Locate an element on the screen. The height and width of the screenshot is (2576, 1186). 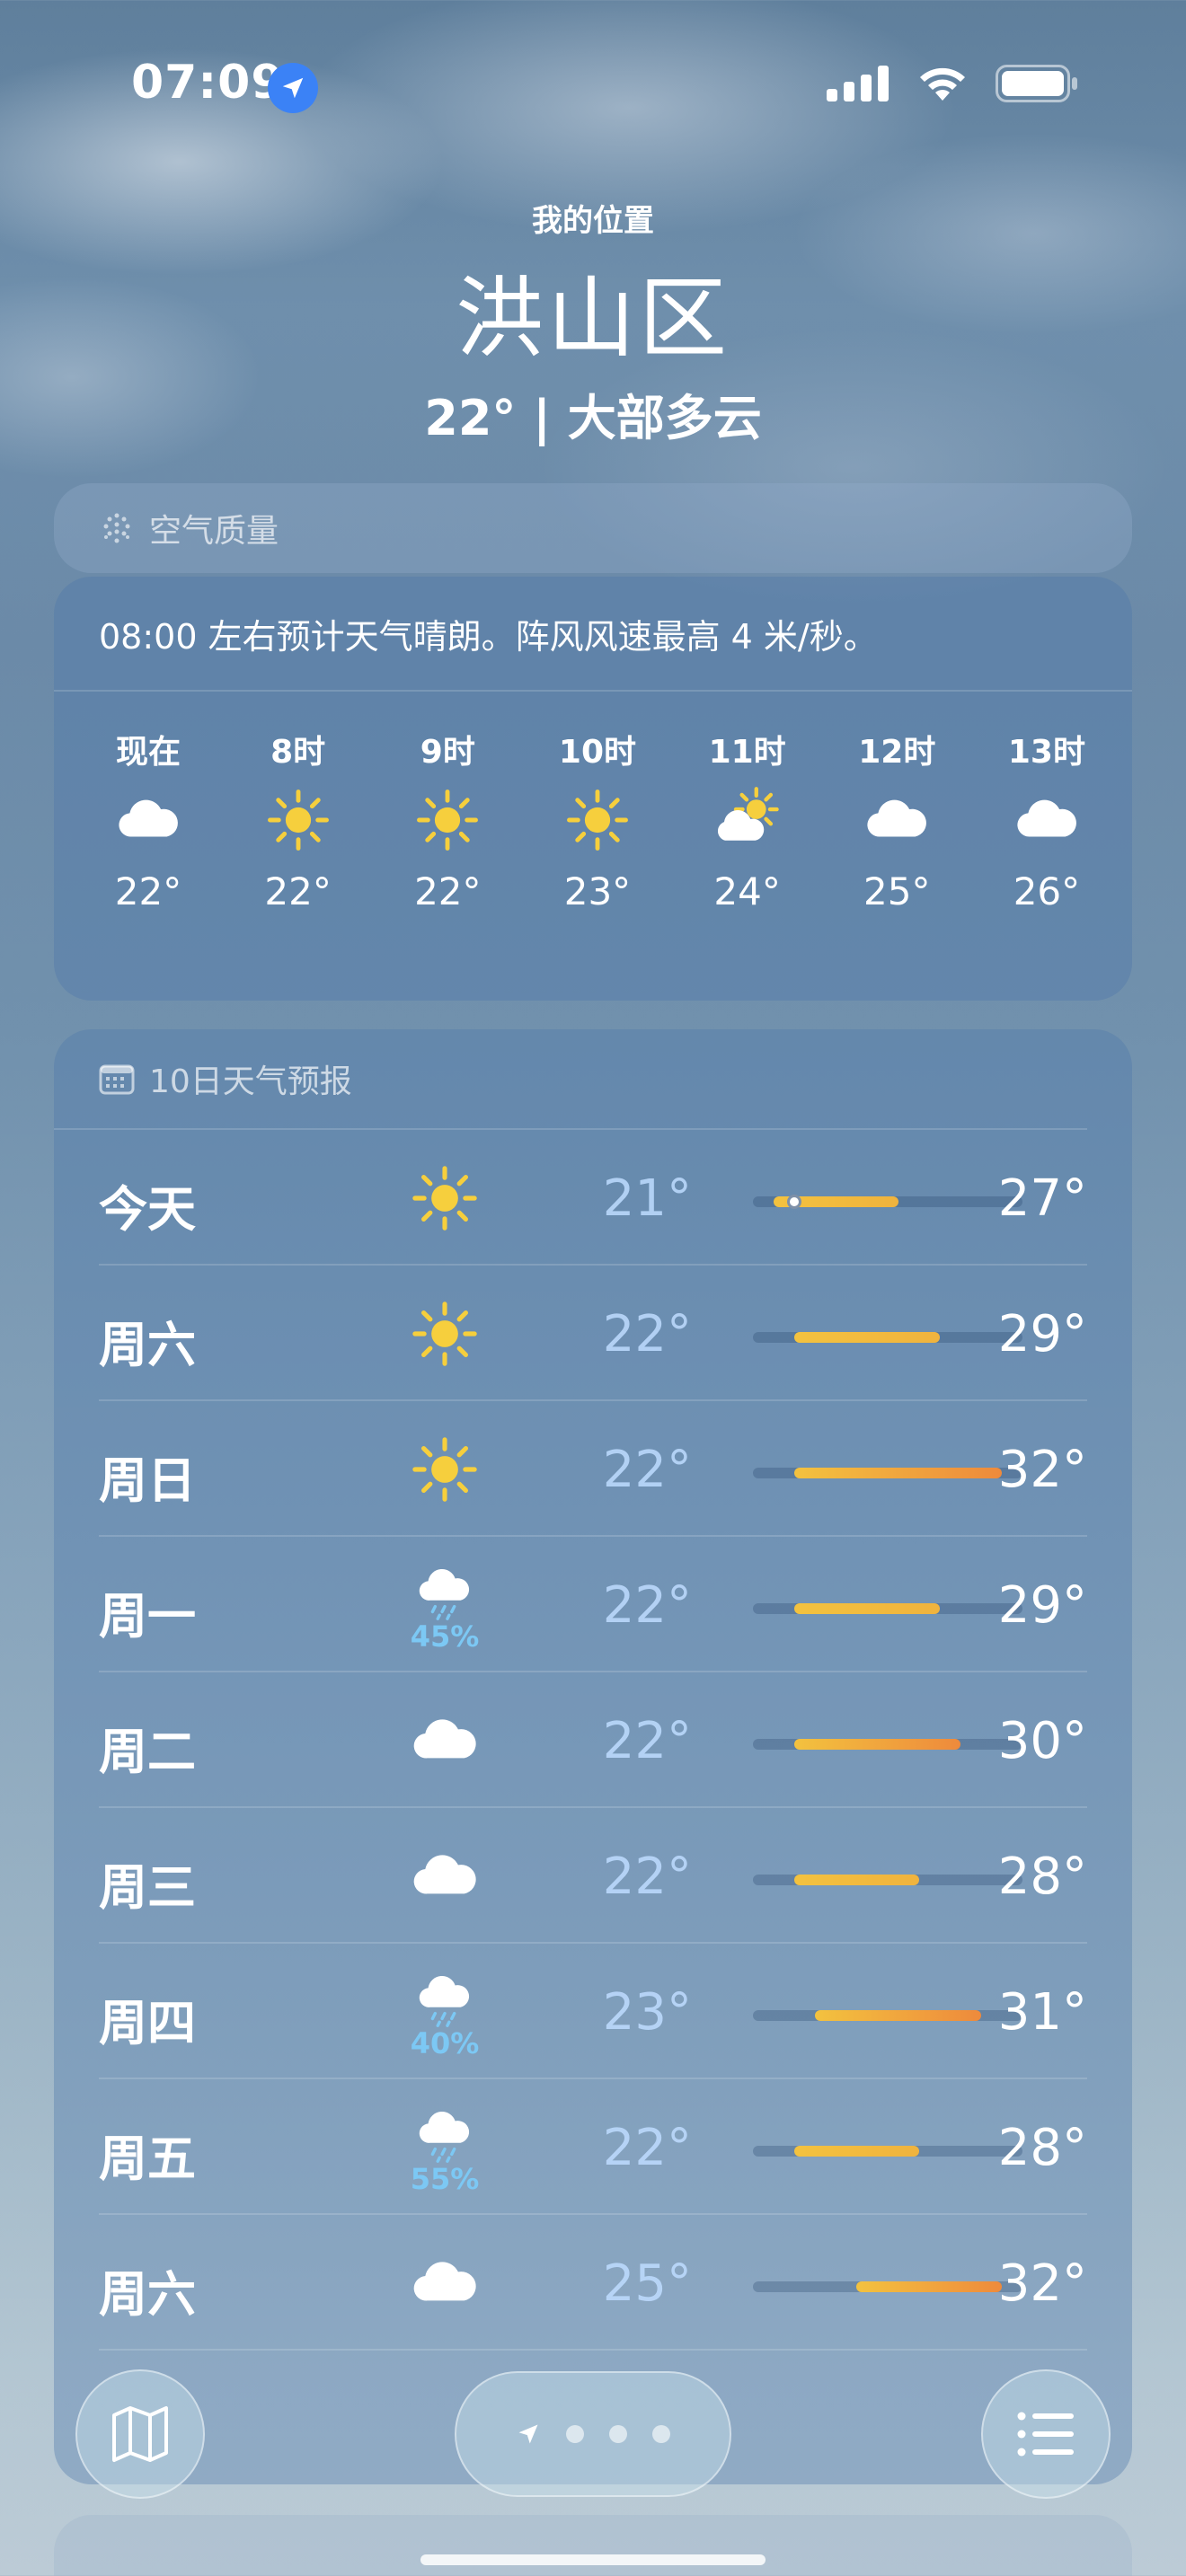
day-name: 周五 is located at coordinates (147, 2158).